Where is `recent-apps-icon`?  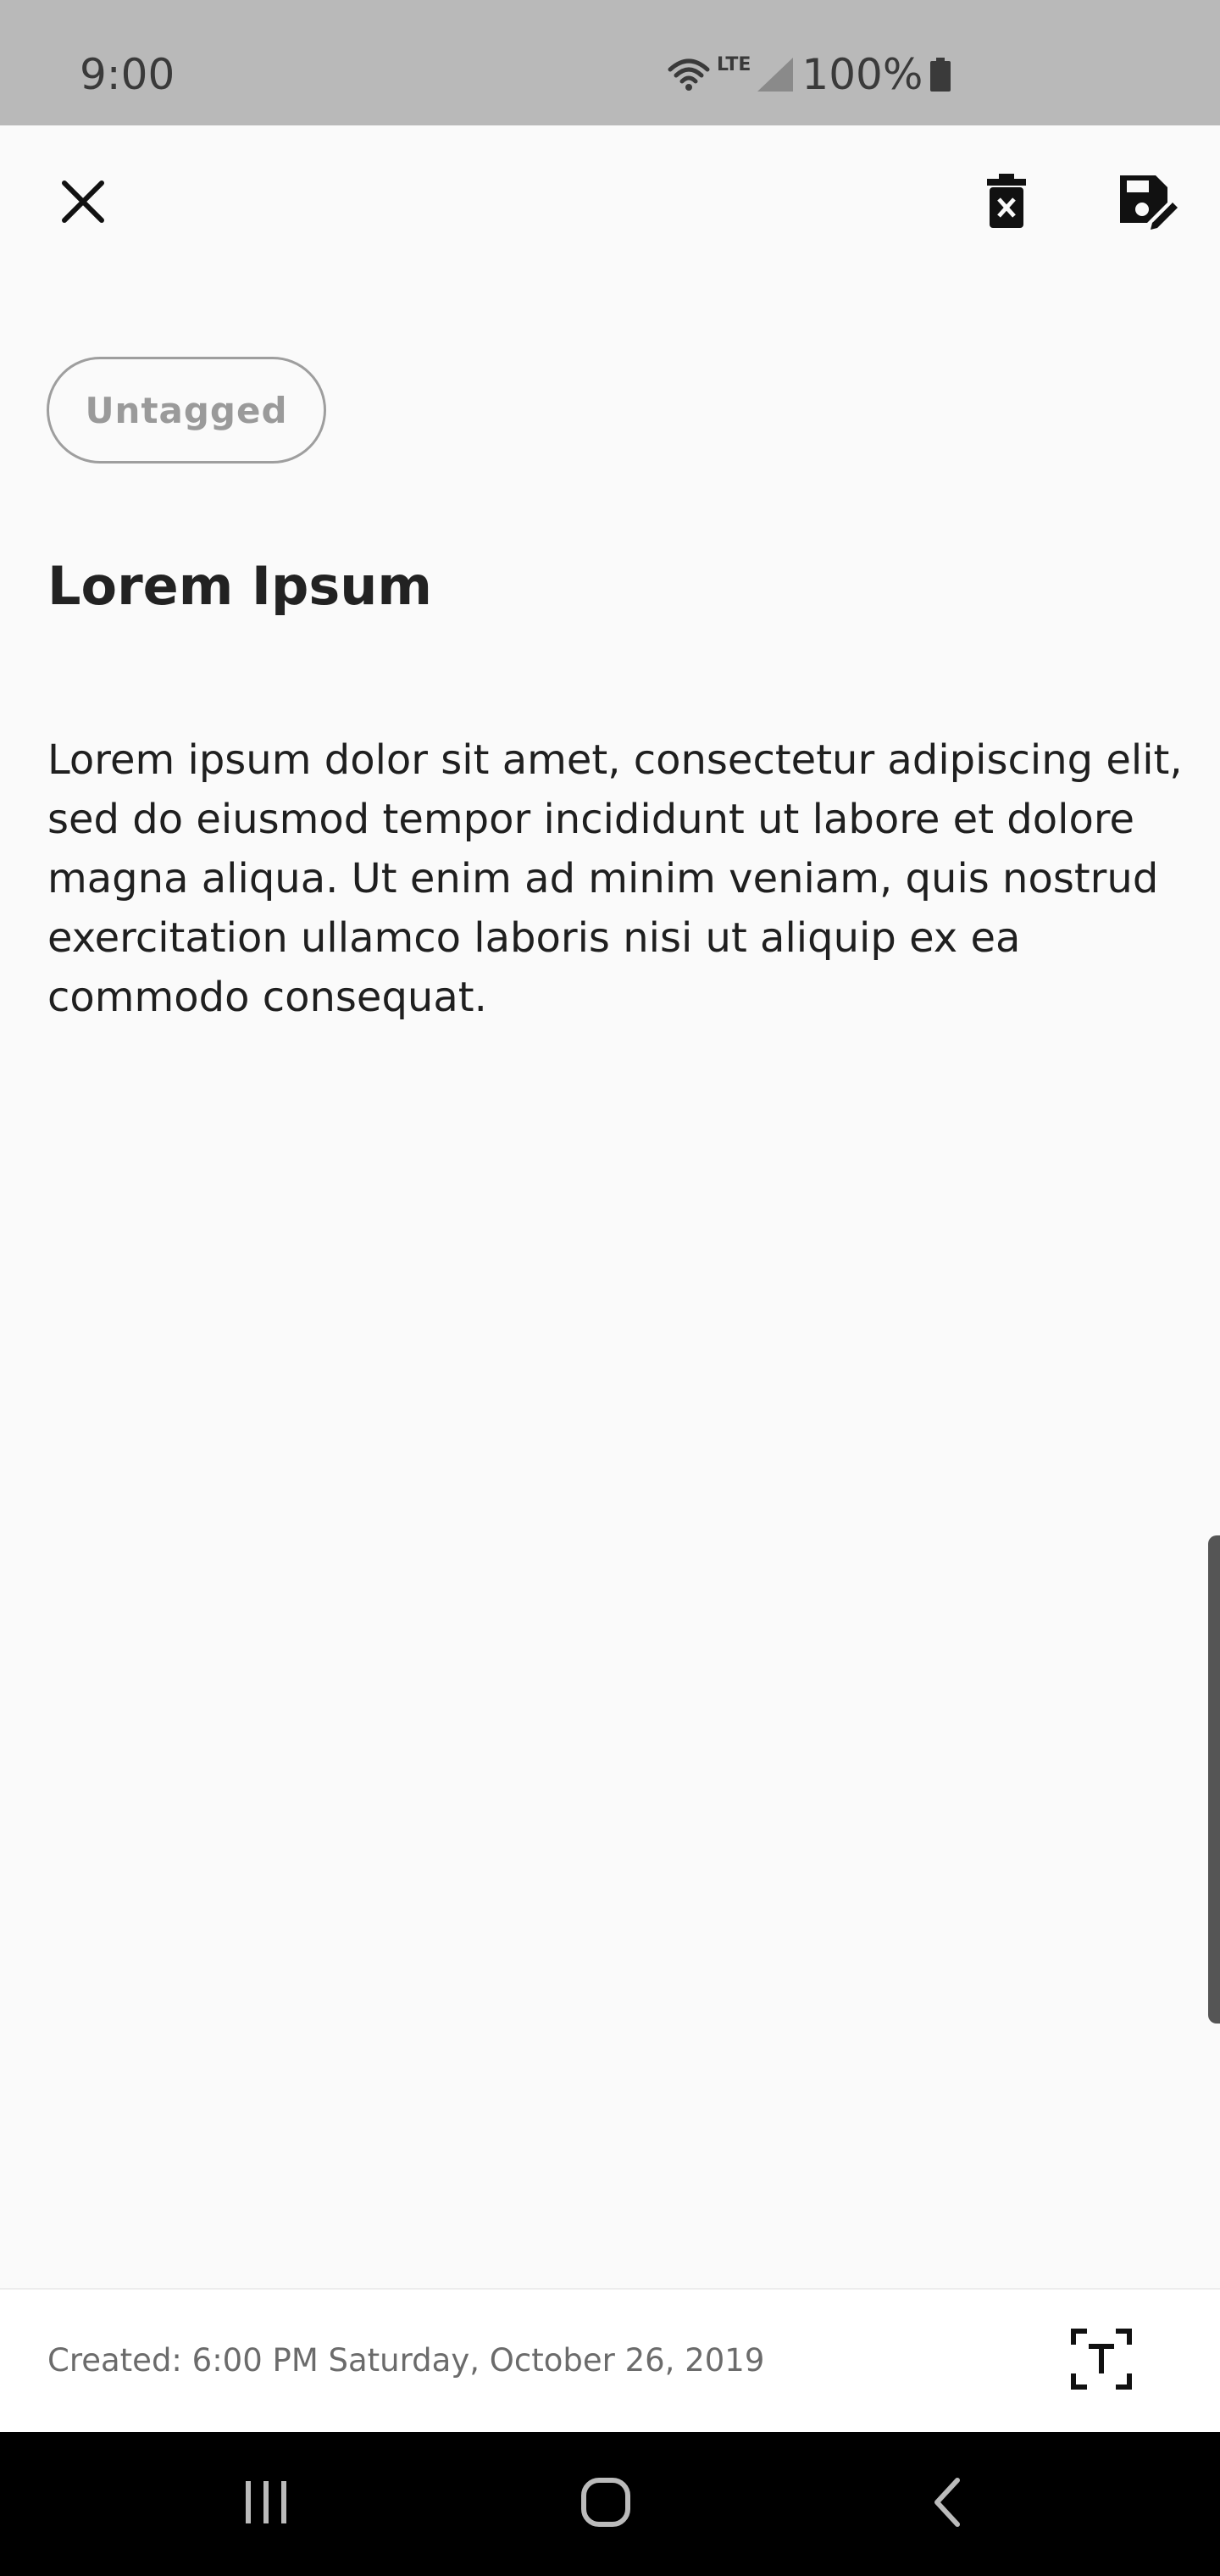 recent-apps-icon is located at coordinates (266, 2504).